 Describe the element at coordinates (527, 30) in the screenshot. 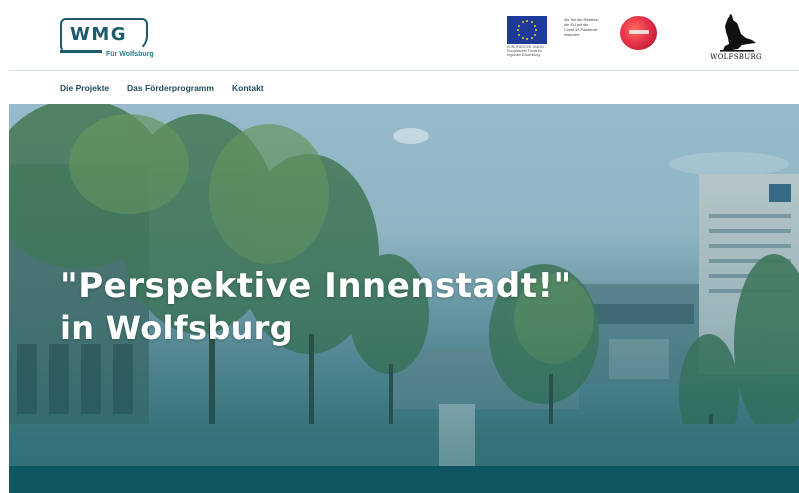

I see `eu-flag-icon` at that location.